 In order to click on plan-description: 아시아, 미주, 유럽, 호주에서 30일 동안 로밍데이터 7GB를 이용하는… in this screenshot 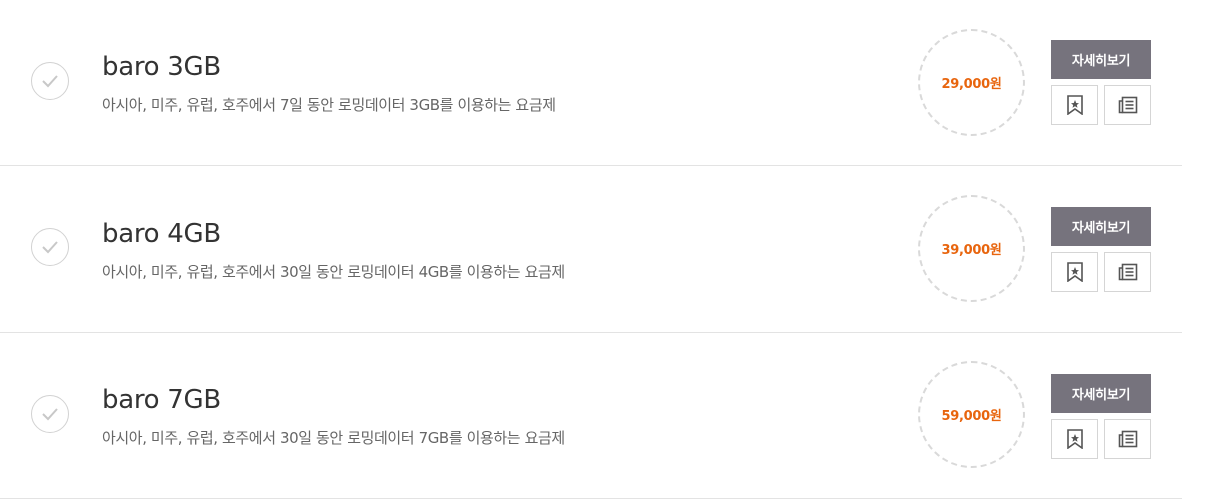, I will do `click(333, 438)`.